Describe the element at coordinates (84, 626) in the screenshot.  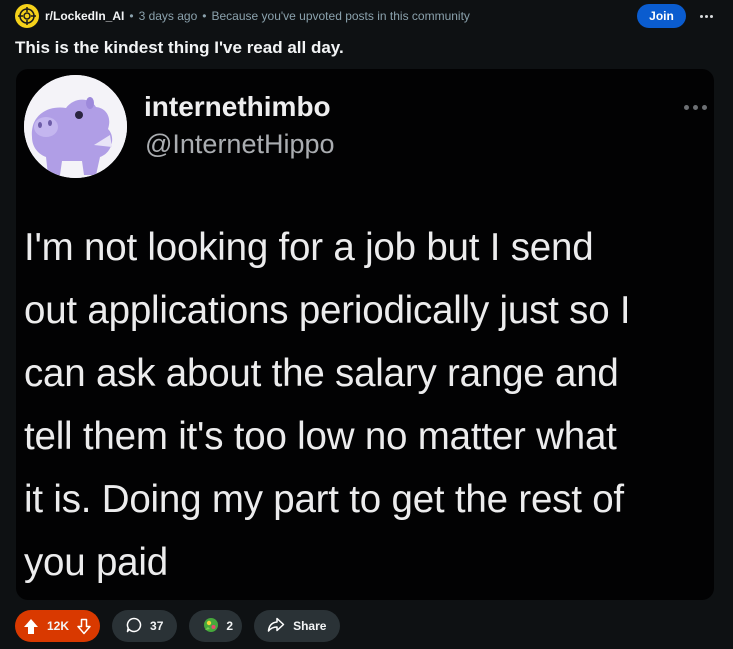
I see `downvote-arrow-icon` at that location.